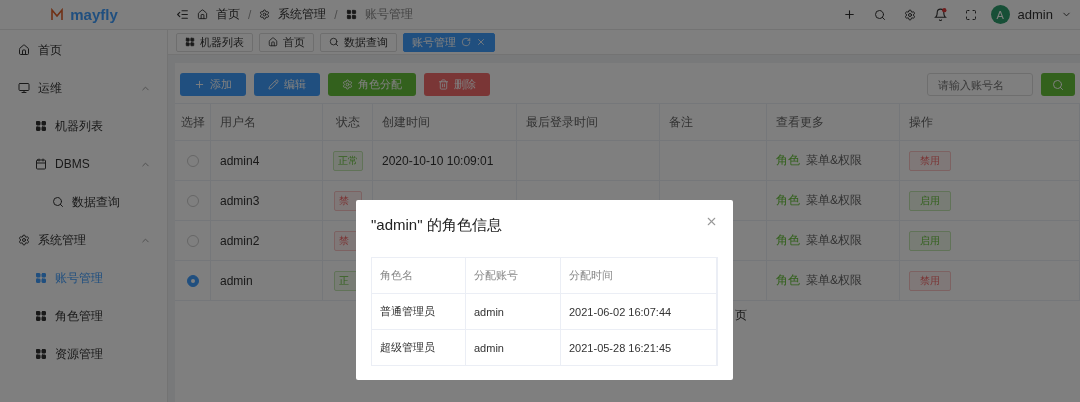 The height and width of the screenshot is (402, 1080). Describe the element at coordinates (513, 275) in the screenshot. I see `column-header: 分配账号` at that location.